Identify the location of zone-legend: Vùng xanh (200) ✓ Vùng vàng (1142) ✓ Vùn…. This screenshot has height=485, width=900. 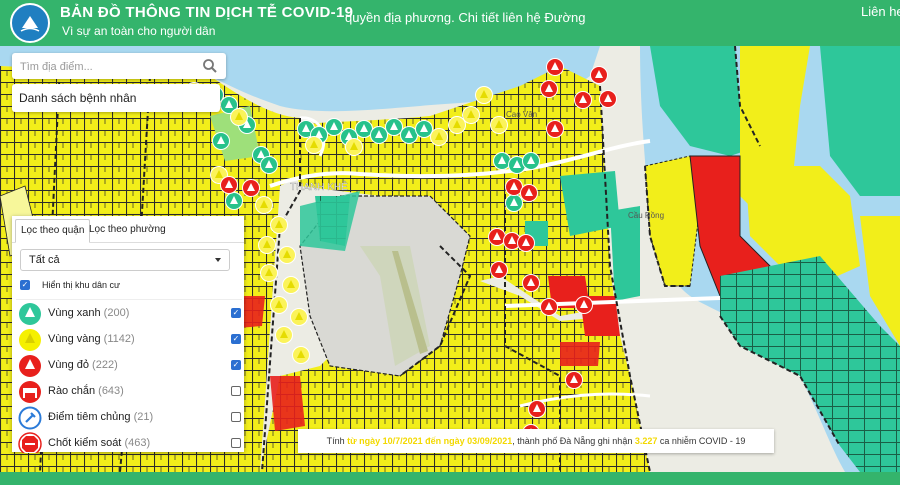
(129, 376).